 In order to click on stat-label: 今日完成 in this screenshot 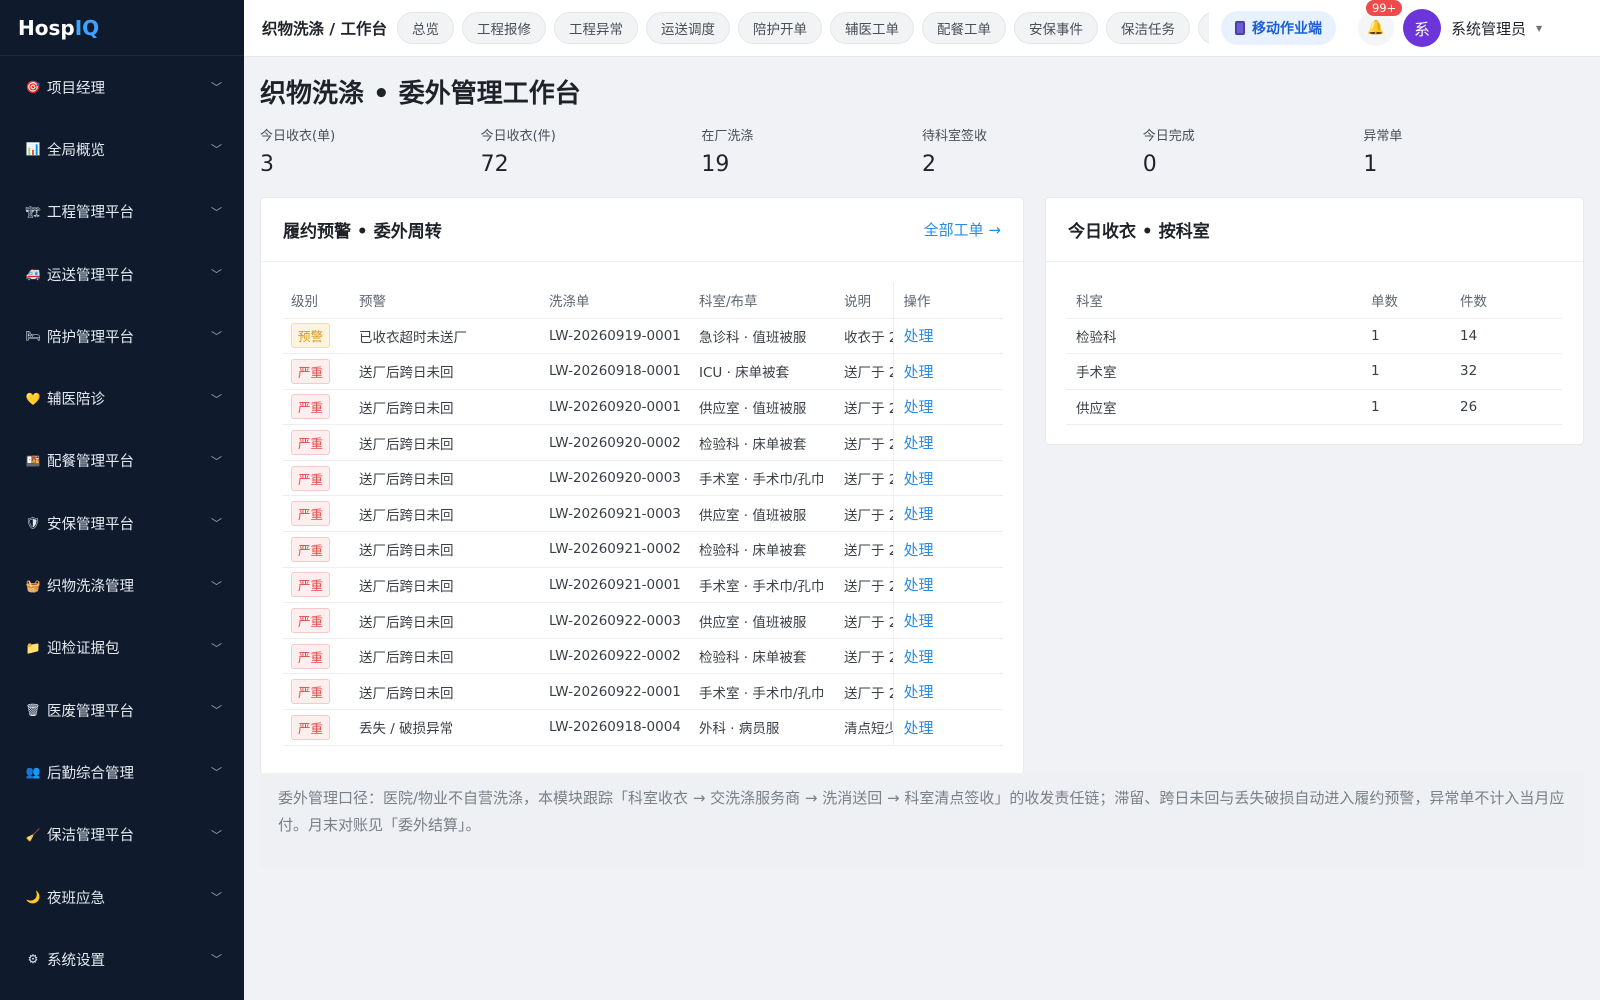, I will do `click(1168, 136)`.